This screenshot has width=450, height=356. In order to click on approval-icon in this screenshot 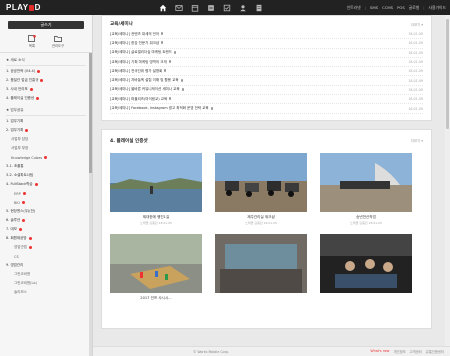, I will do `click(227, 7)`.